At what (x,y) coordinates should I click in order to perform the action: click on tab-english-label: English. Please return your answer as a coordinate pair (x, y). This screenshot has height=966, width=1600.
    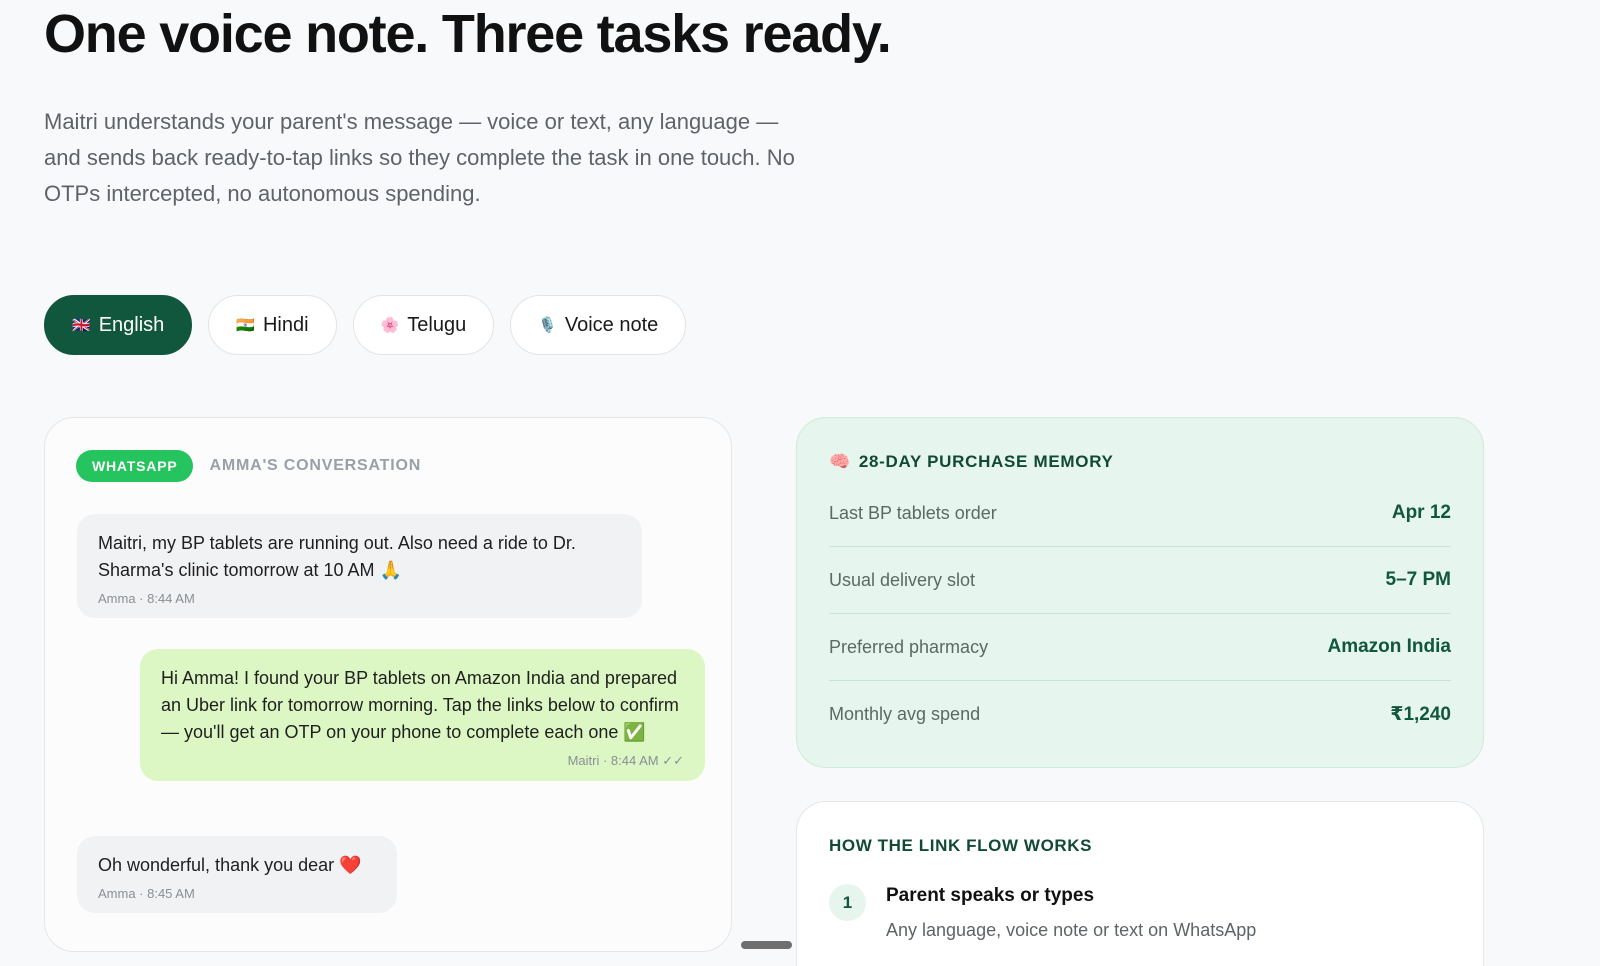
    Looking at the image, I should click on (131, 324).